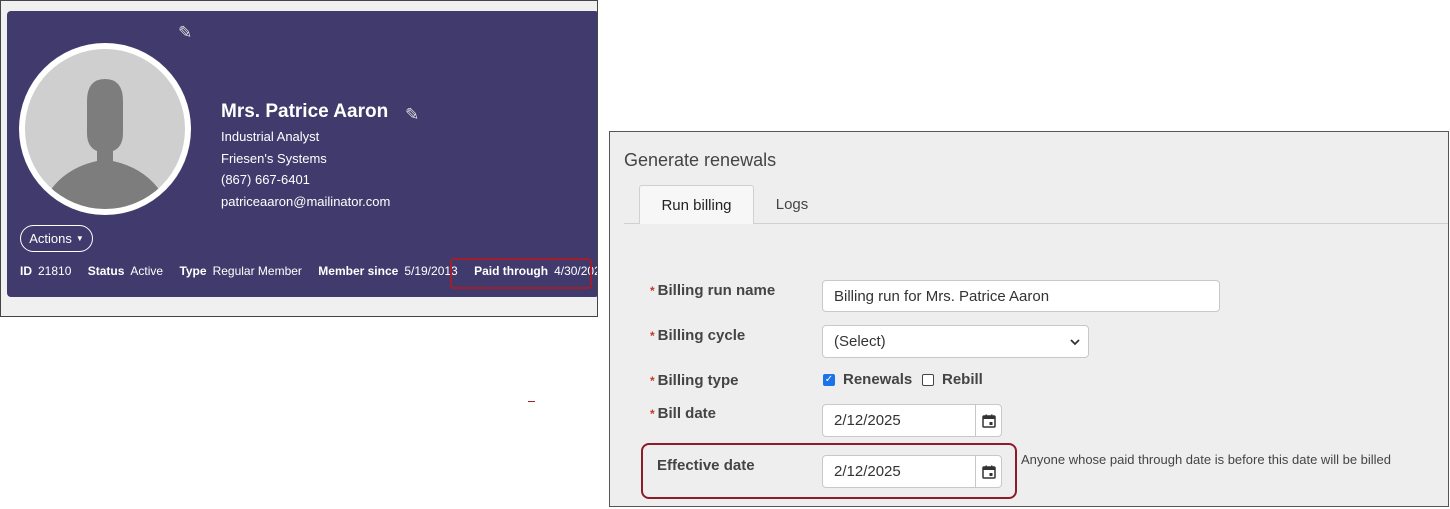 The height and width of the screenshot is (509, 1450). Describe the element at coordinates (55, 271) in the screenshot. I see `id-value: 21810` at that location.